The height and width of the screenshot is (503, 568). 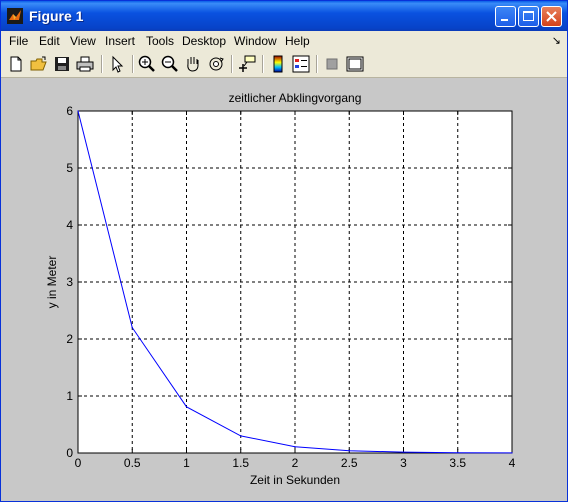 What do you see at coordinates (297, 41) in the screenshot?
I see `menu-help: Help` at bounding box center [297, 41].